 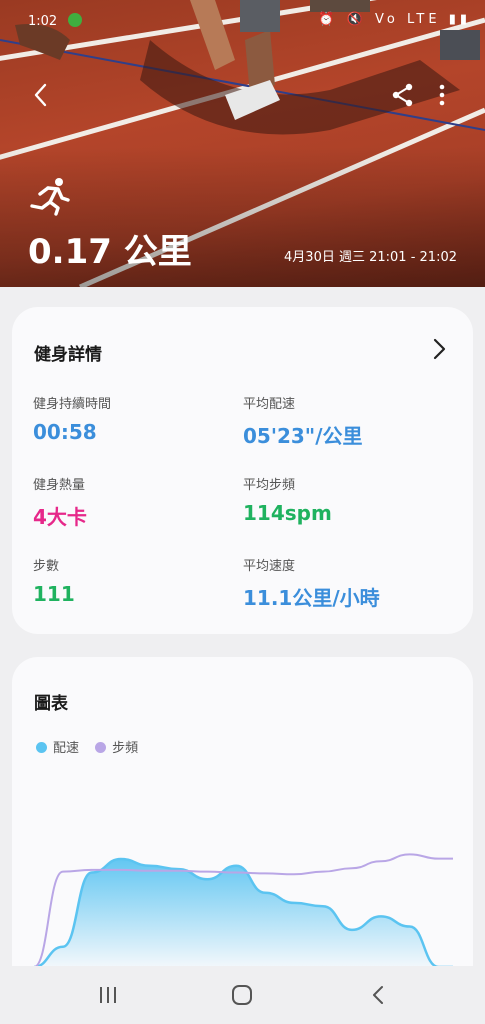 I want to click on metric-label: 步數, so click(x=46, y=566).